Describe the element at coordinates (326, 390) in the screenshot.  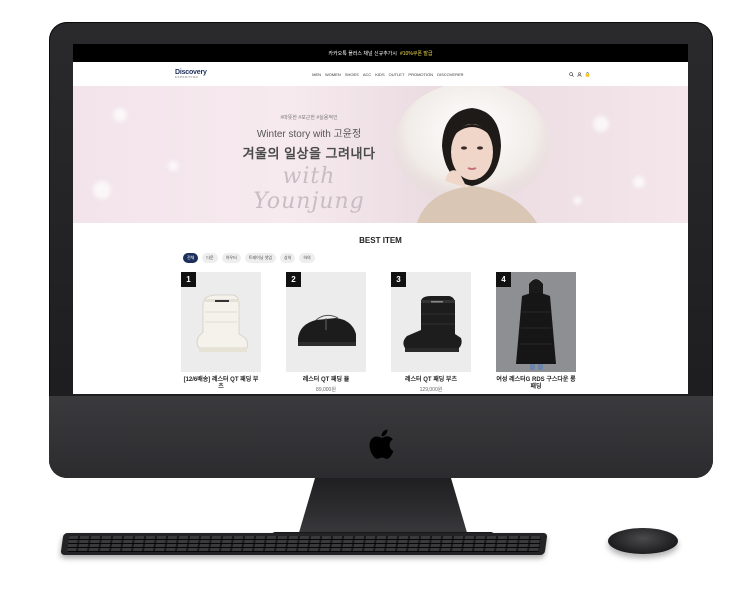
I see `product-price: 89,000원` at that location.